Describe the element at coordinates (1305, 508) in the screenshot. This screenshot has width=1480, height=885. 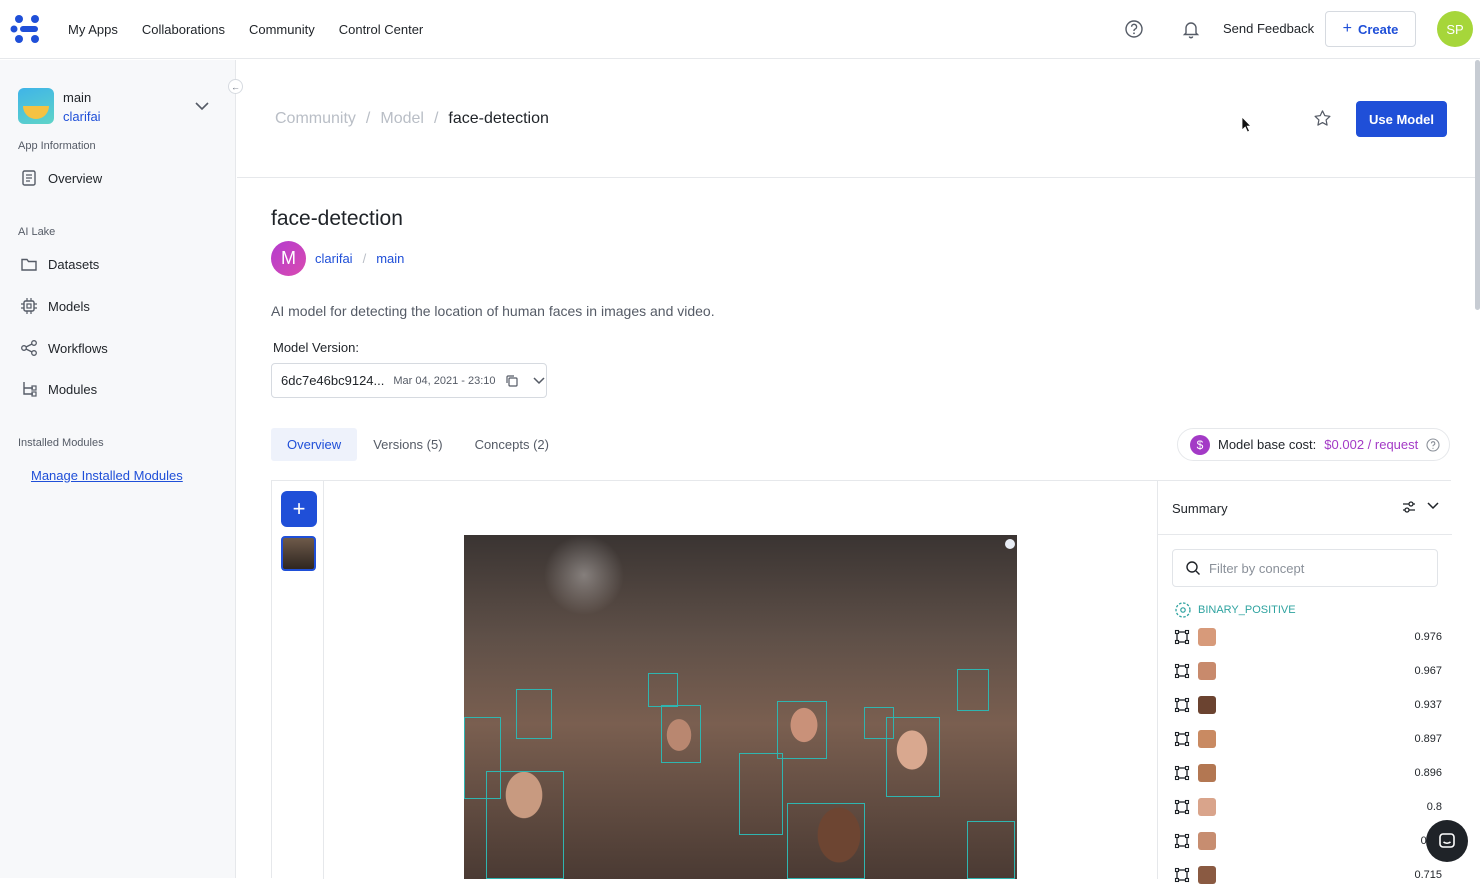
I see `summary-header: Summary` at that location.